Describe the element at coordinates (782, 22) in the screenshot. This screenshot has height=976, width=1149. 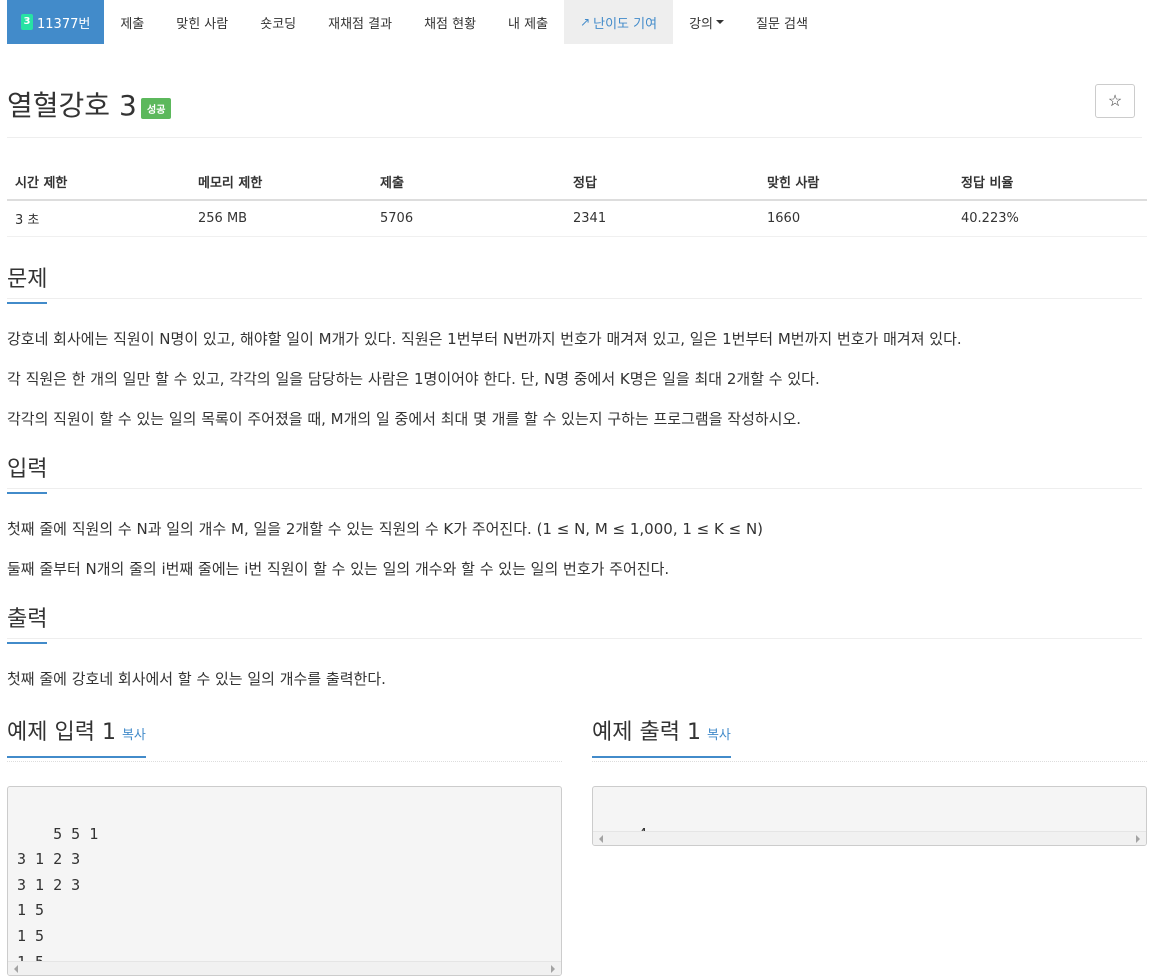
I see `tab-question-search: 질문 검색` at that location.